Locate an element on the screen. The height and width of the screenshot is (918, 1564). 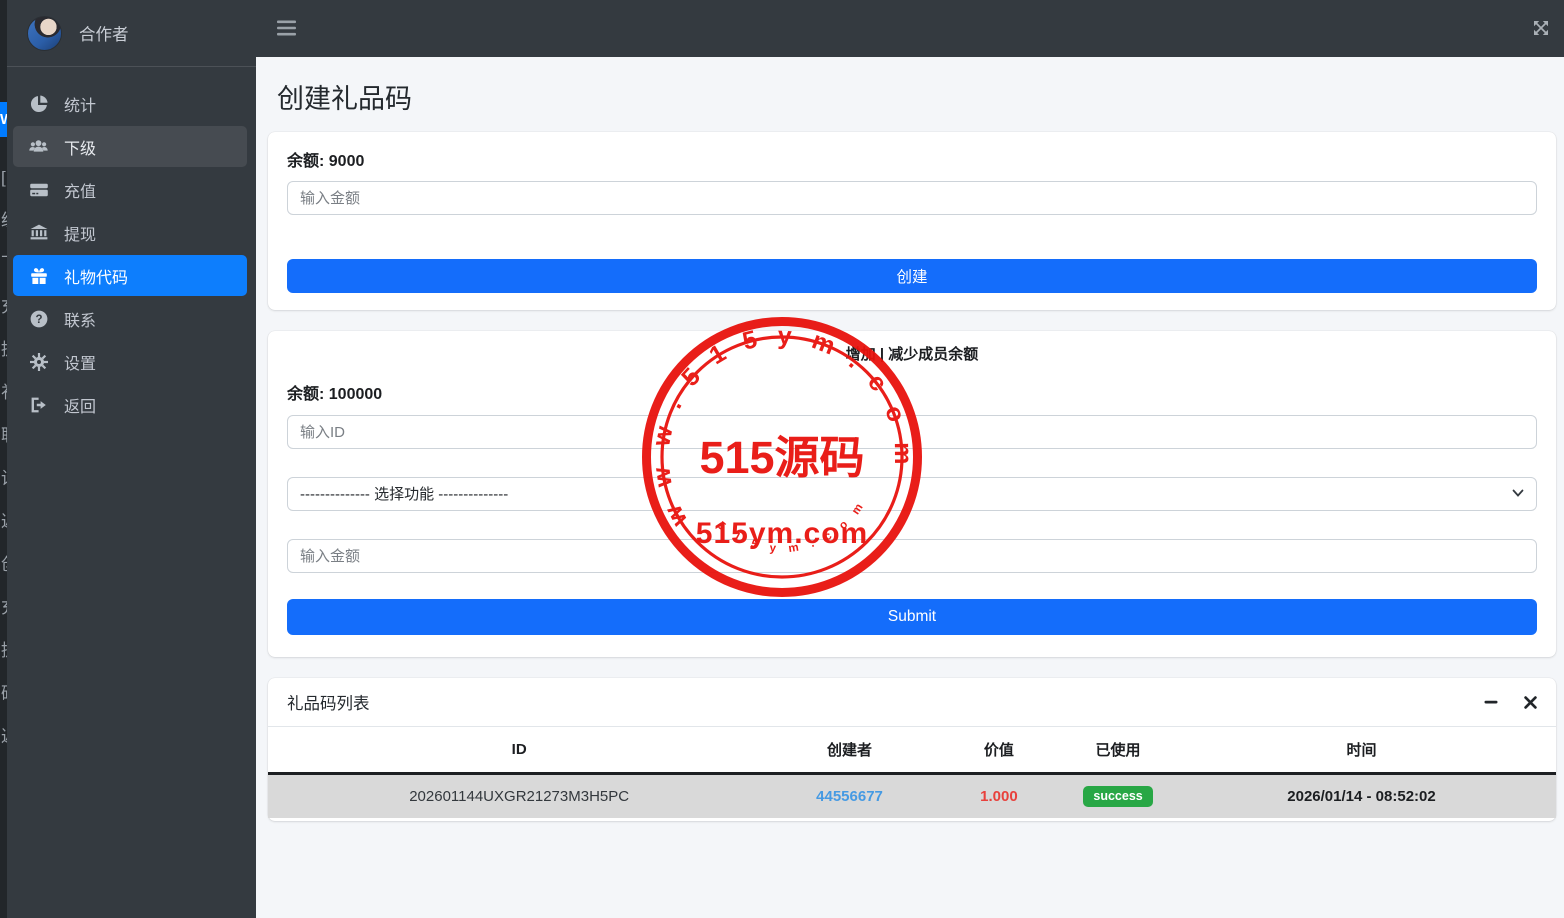
edge-strip-char: 下 is located at coordinates (4, 264).